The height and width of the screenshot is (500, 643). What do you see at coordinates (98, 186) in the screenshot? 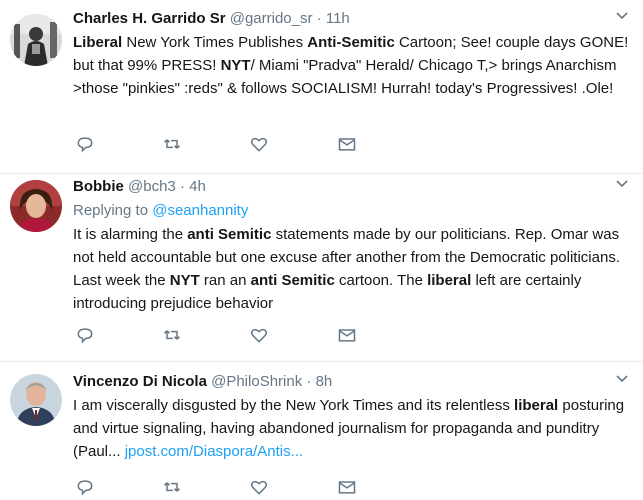
I see `display-name: Bobbie` at bounding box center [98, 186].